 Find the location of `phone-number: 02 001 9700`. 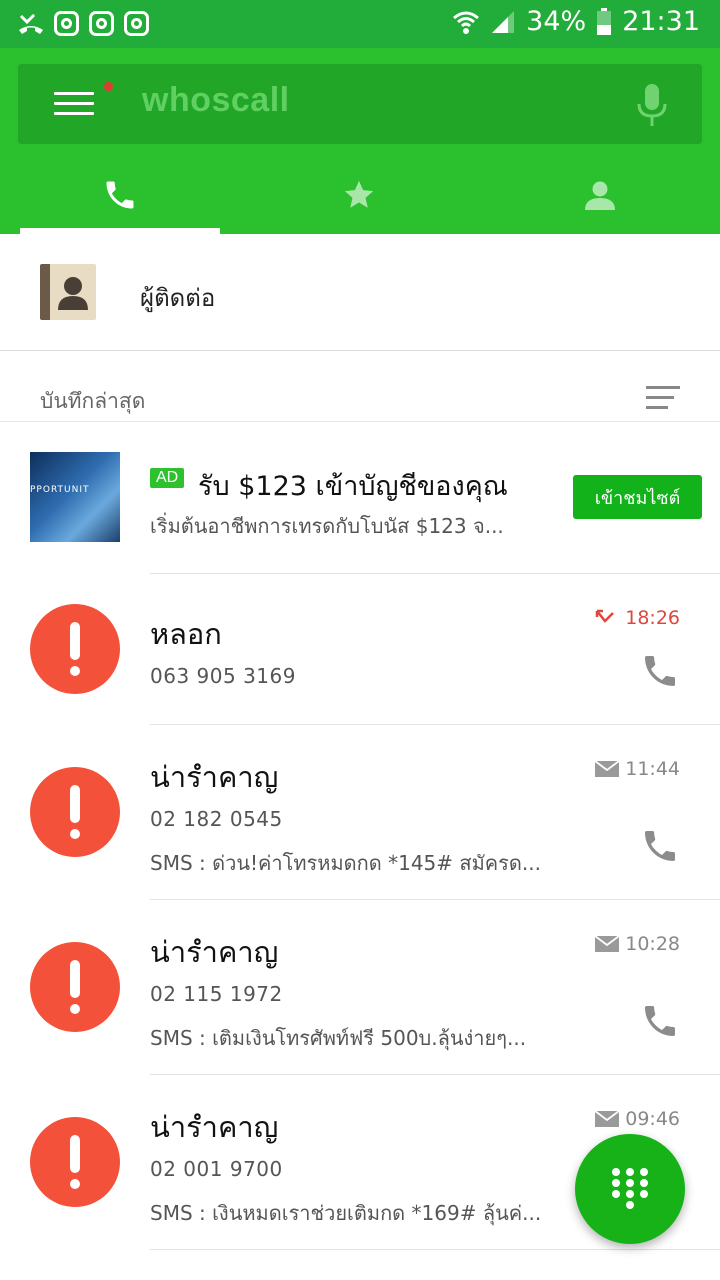

phone-number: 02 001 9700 is located at coordinates (216, 1169).